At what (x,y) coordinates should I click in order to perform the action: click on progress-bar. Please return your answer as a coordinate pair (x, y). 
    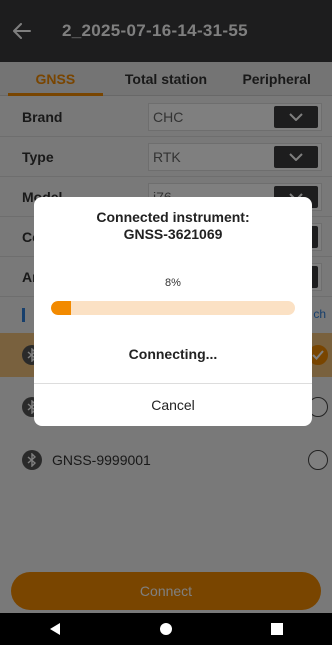
    Looking at the image, I should click on (173, 308).